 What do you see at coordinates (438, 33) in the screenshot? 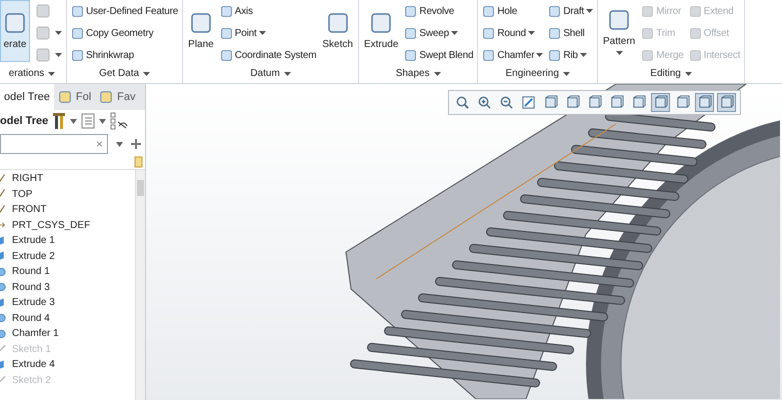
I see `ribbon-button: Sweep` at bounding box center [438, 33].